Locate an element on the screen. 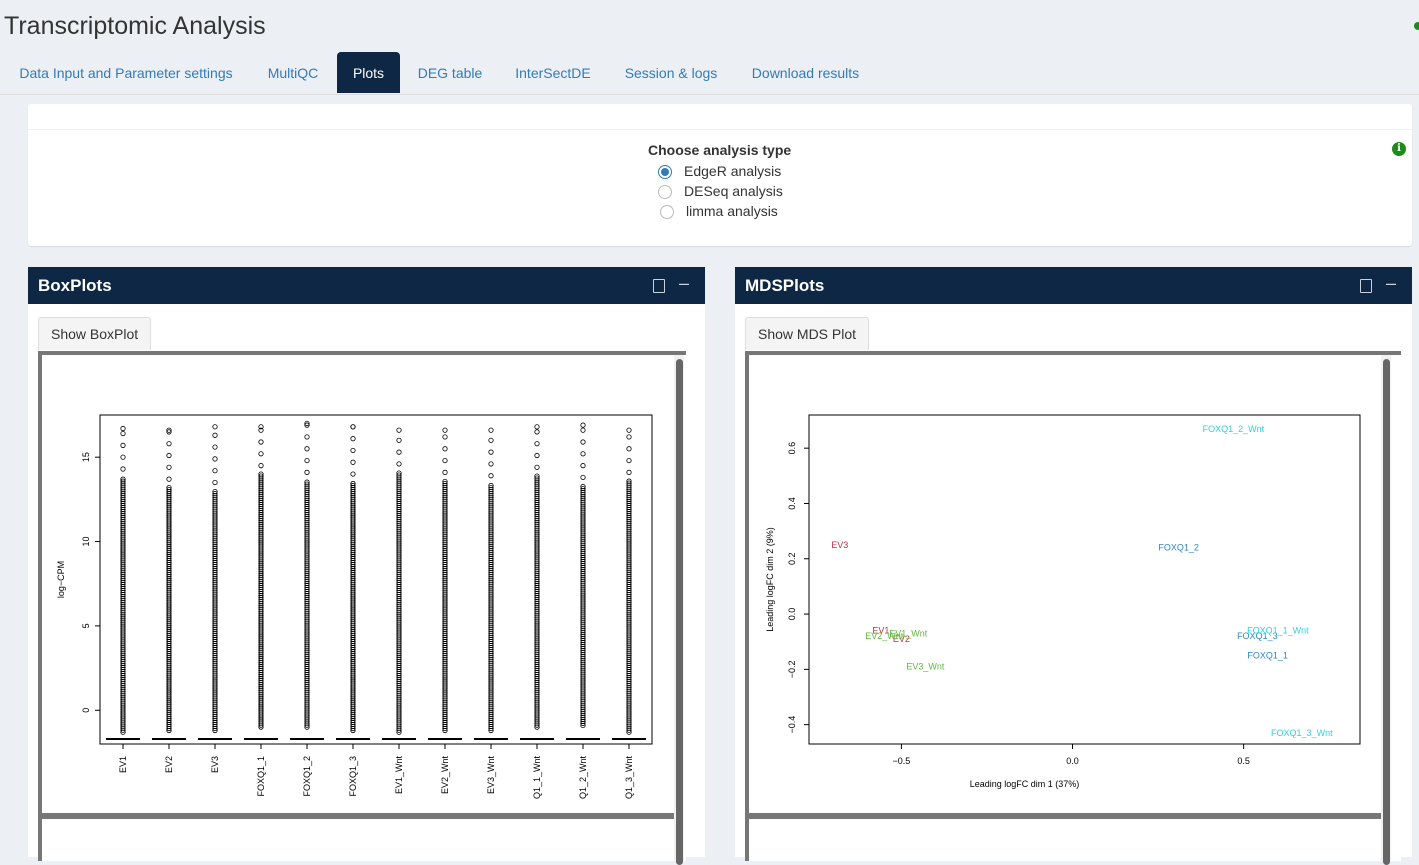  y-axis-label: log−CPM is located at coordinates (61, 579).